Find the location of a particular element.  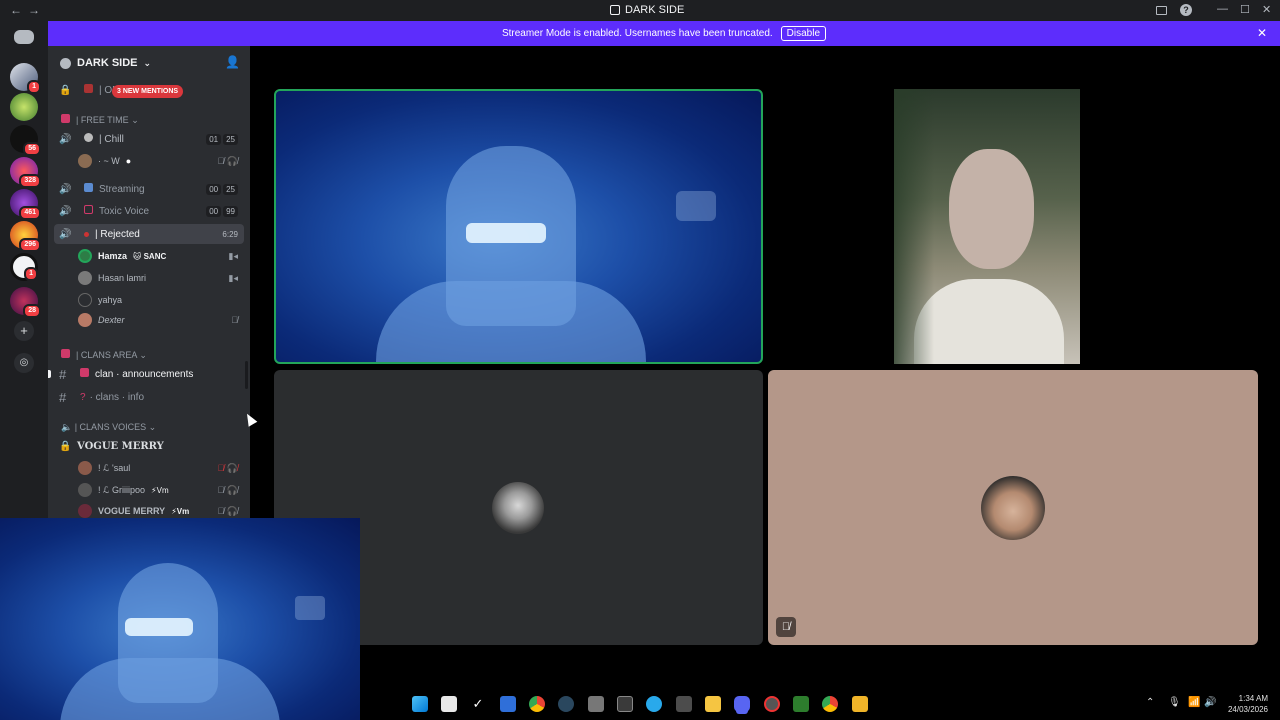

folder-icon is located at coordinates (713, 704).